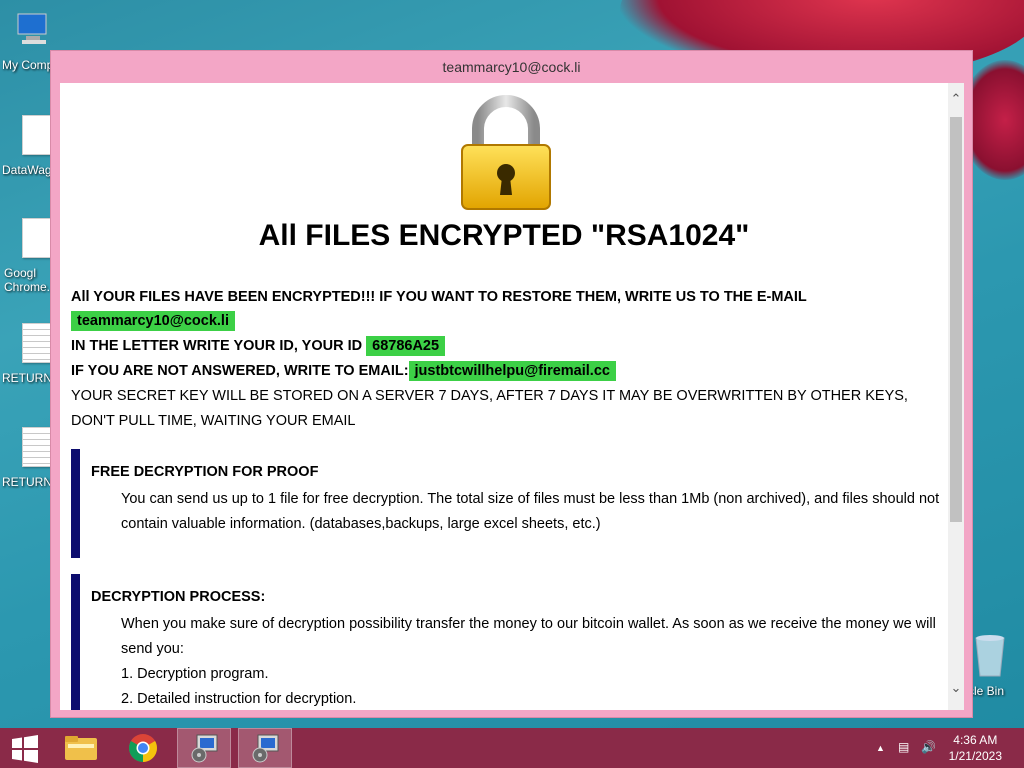  I want to click on section-heading: FREE DECRYPTION FOR PROOF, so click(205, 472).